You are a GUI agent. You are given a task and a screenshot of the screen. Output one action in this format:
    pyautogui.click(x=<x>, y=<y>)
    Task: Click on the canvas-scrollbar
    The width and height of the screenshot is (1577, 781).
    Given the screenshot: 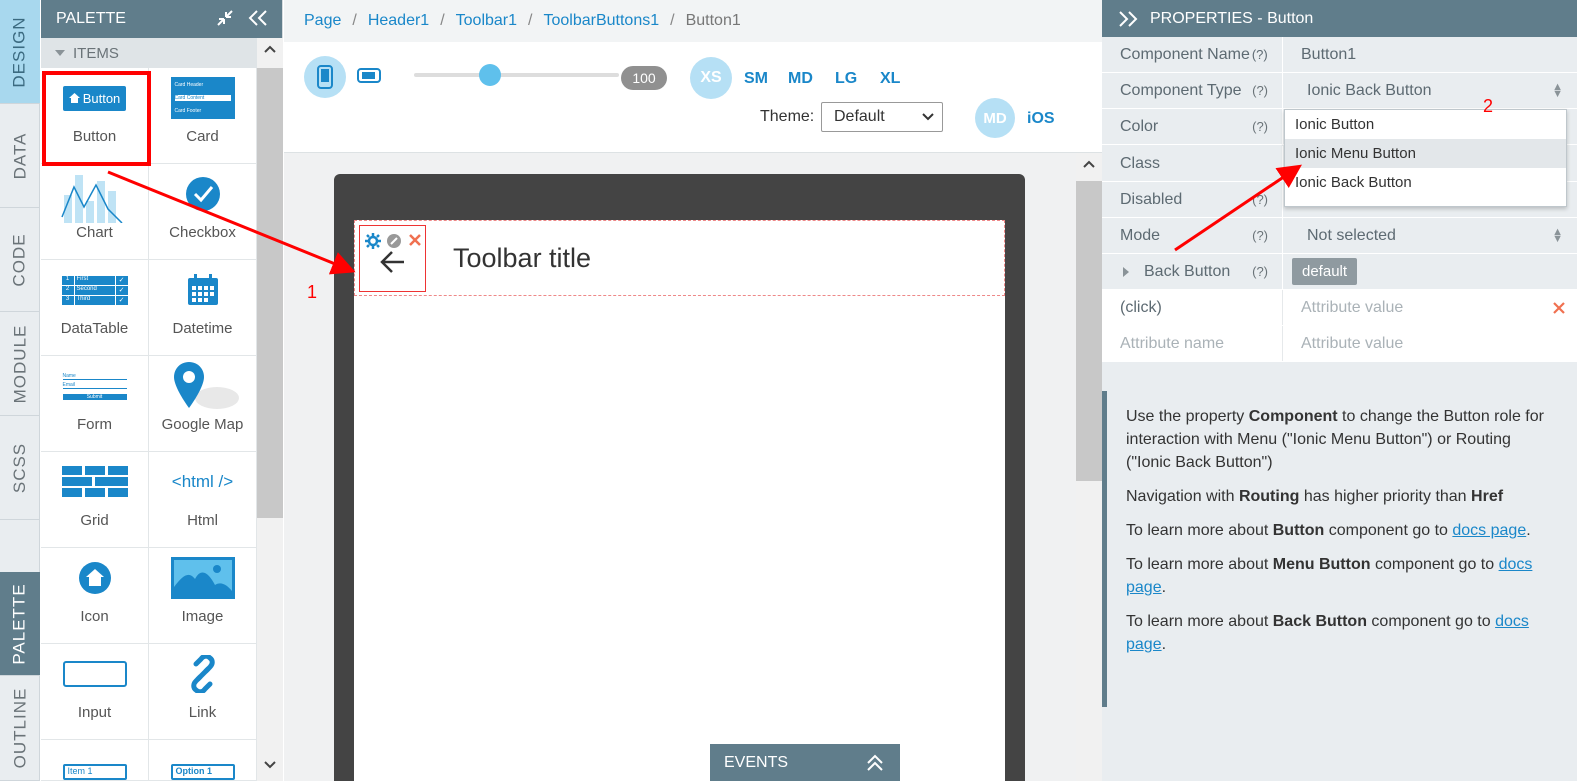 What is the action you would take?
    pyautogui.click(x=1089, y=467)
    